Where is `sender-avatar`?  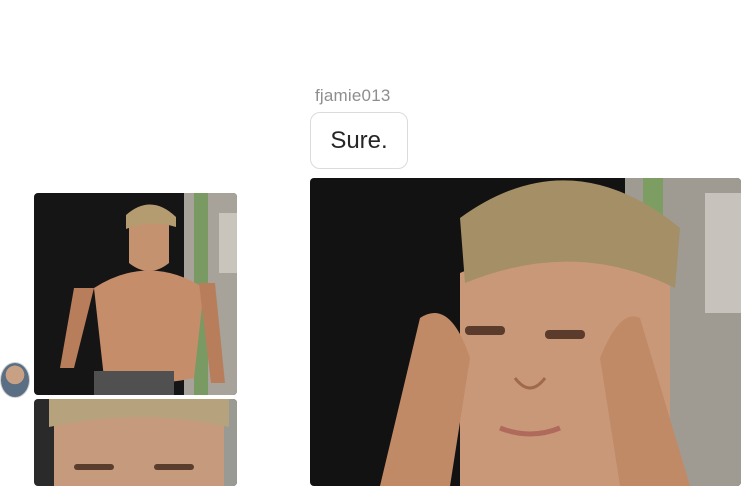
sender-avatar is located at coordinates (15, 380).